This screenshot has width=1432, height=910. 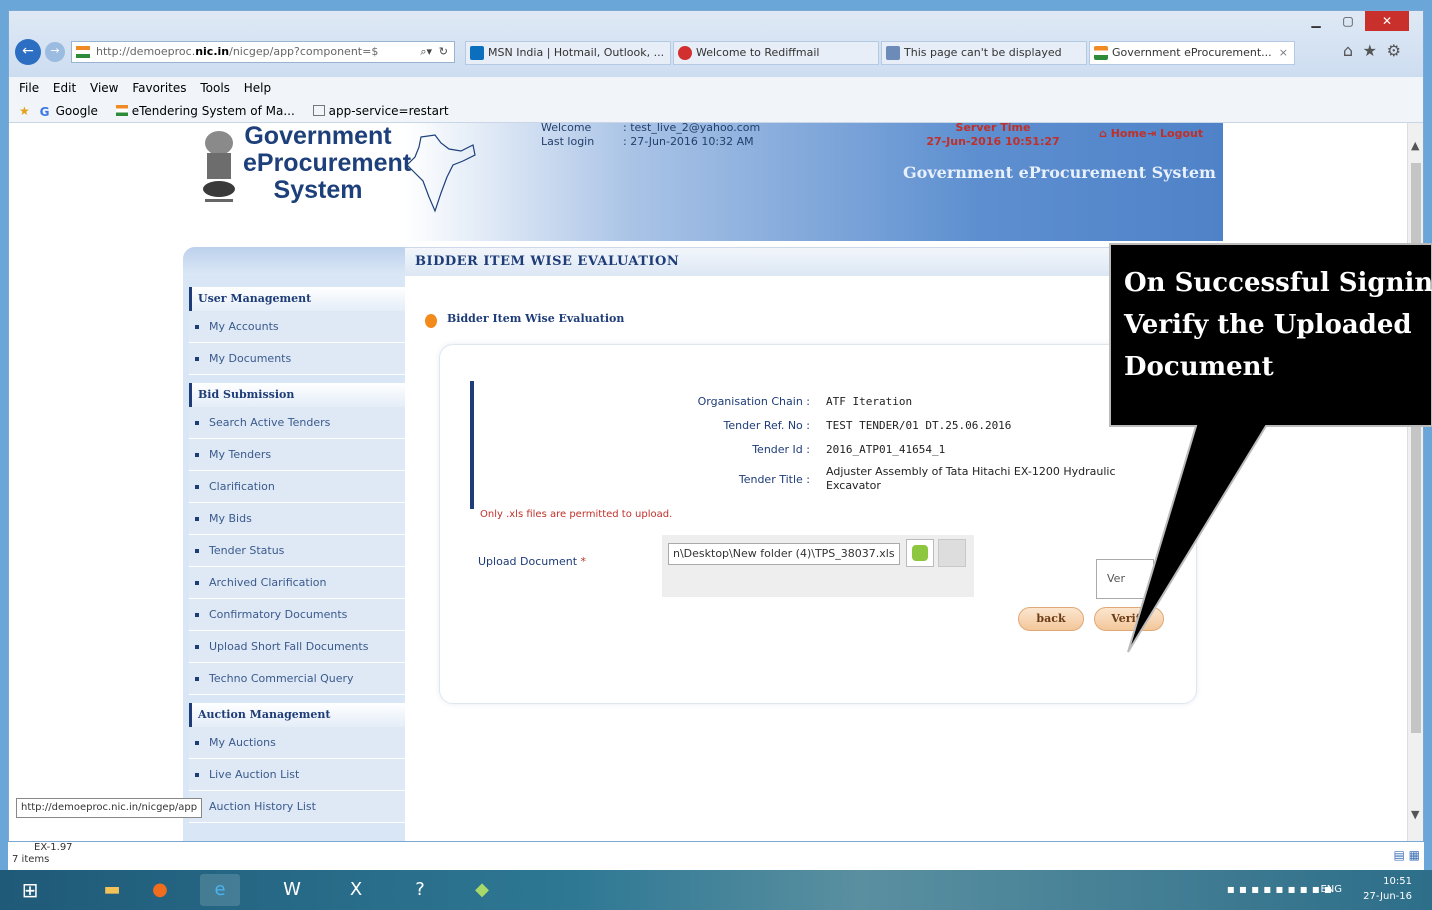 I want to click on browse-button, so click(x=920, y=553).